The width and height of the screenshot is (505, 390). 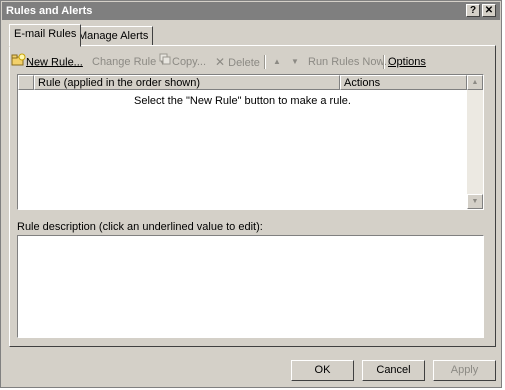 What do you see at coordinates (489, 10) in the screenshot?
I see `close-button: ✕` at bounding box center [489, 10].